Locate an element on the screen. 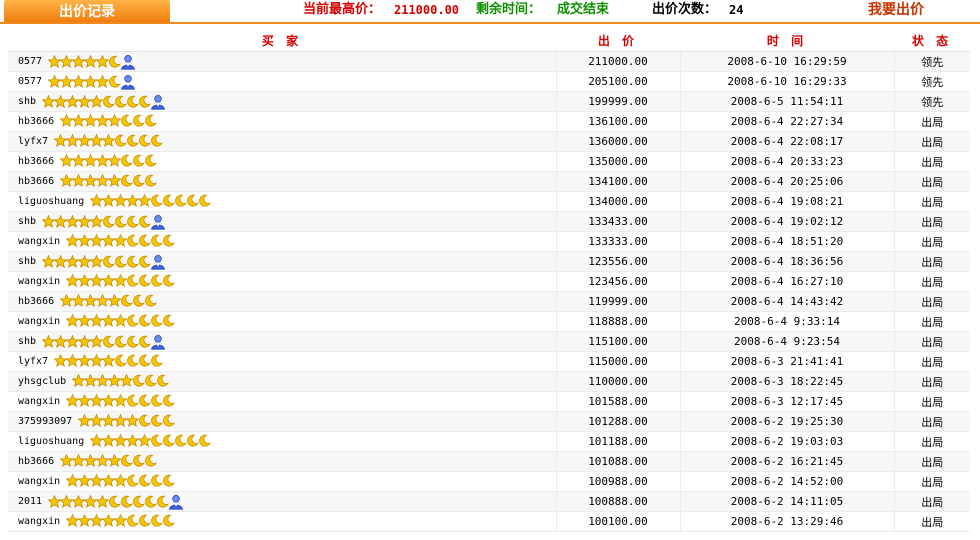 The image size is (980, 540). place-bid-link: 我要出价 is located at coordinates (896, 11).